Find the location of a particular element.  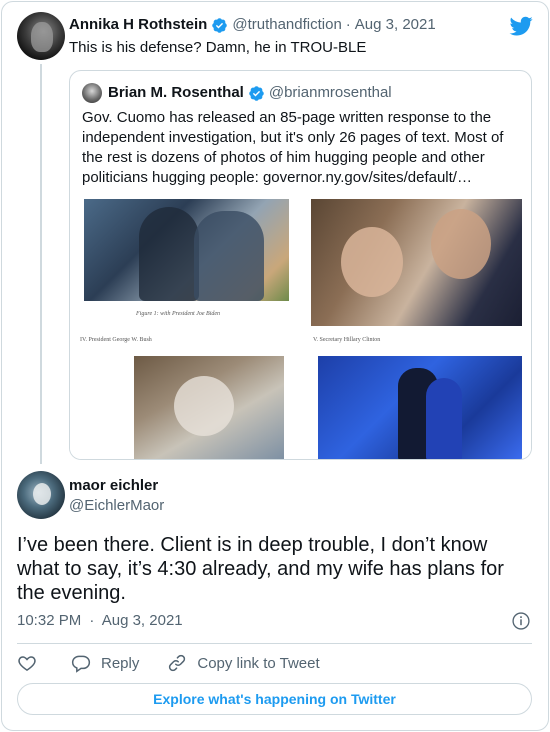

figure-caption: V. Secretary Hillary Clinton is located at coordinates (347, 340).